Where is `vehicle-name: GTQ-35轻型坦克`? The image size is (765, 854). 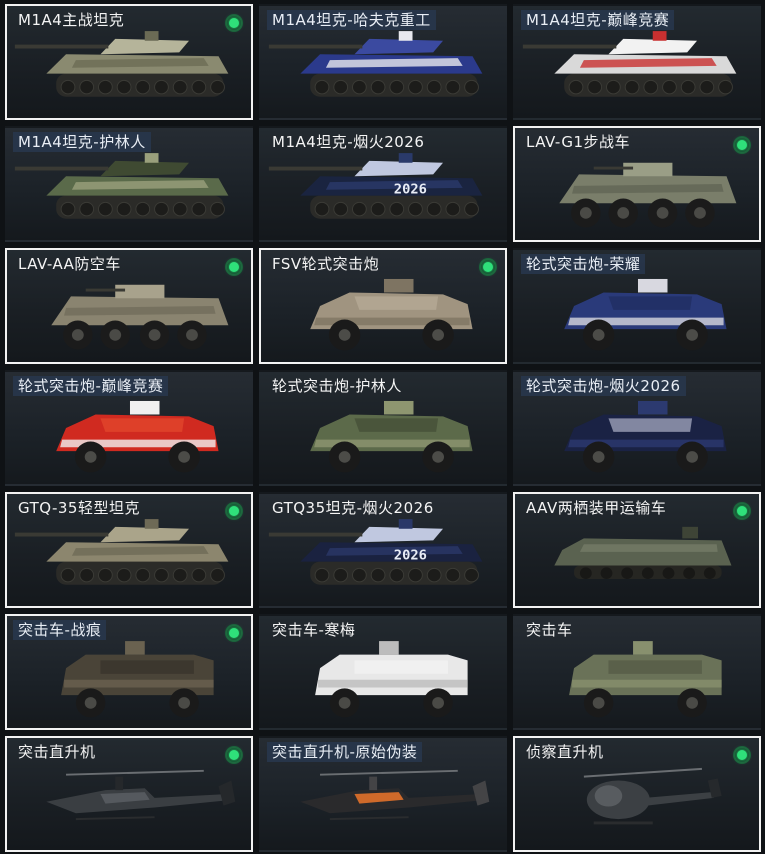 vehicle-name: GTQ-35轻型坦克 is located at coordinates (79, 508).